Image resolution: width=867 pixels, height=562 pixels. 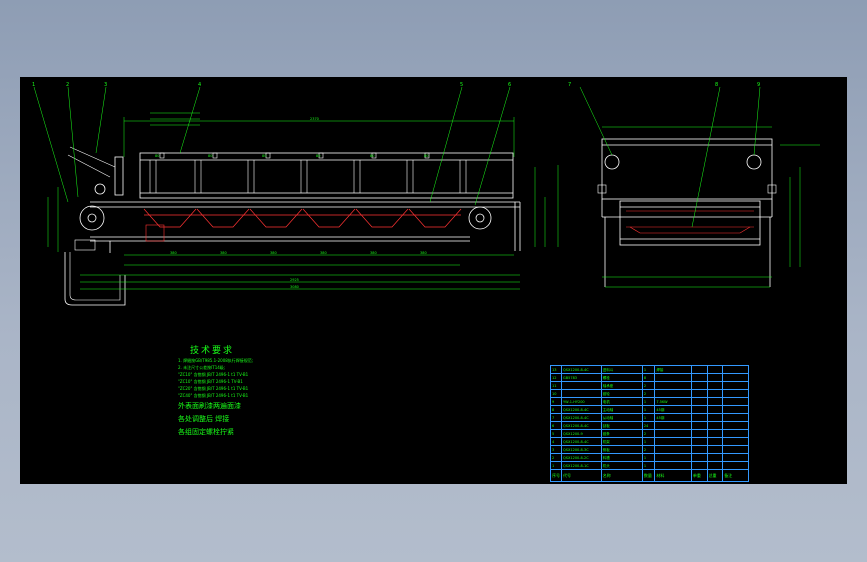 I want to click on bom-cell: 13, so click(x=556, y=369).